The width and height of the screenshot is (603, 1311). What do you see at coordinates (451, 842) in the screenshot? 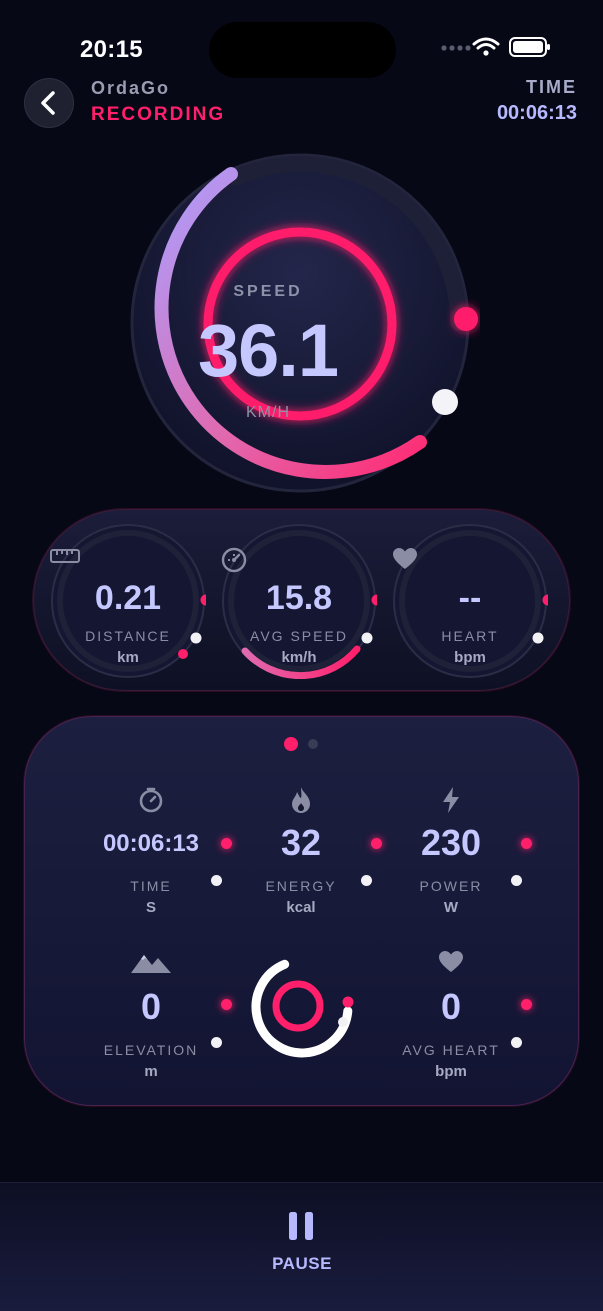
I see `stat-power-value: 230` at bounding box center [451, 842].